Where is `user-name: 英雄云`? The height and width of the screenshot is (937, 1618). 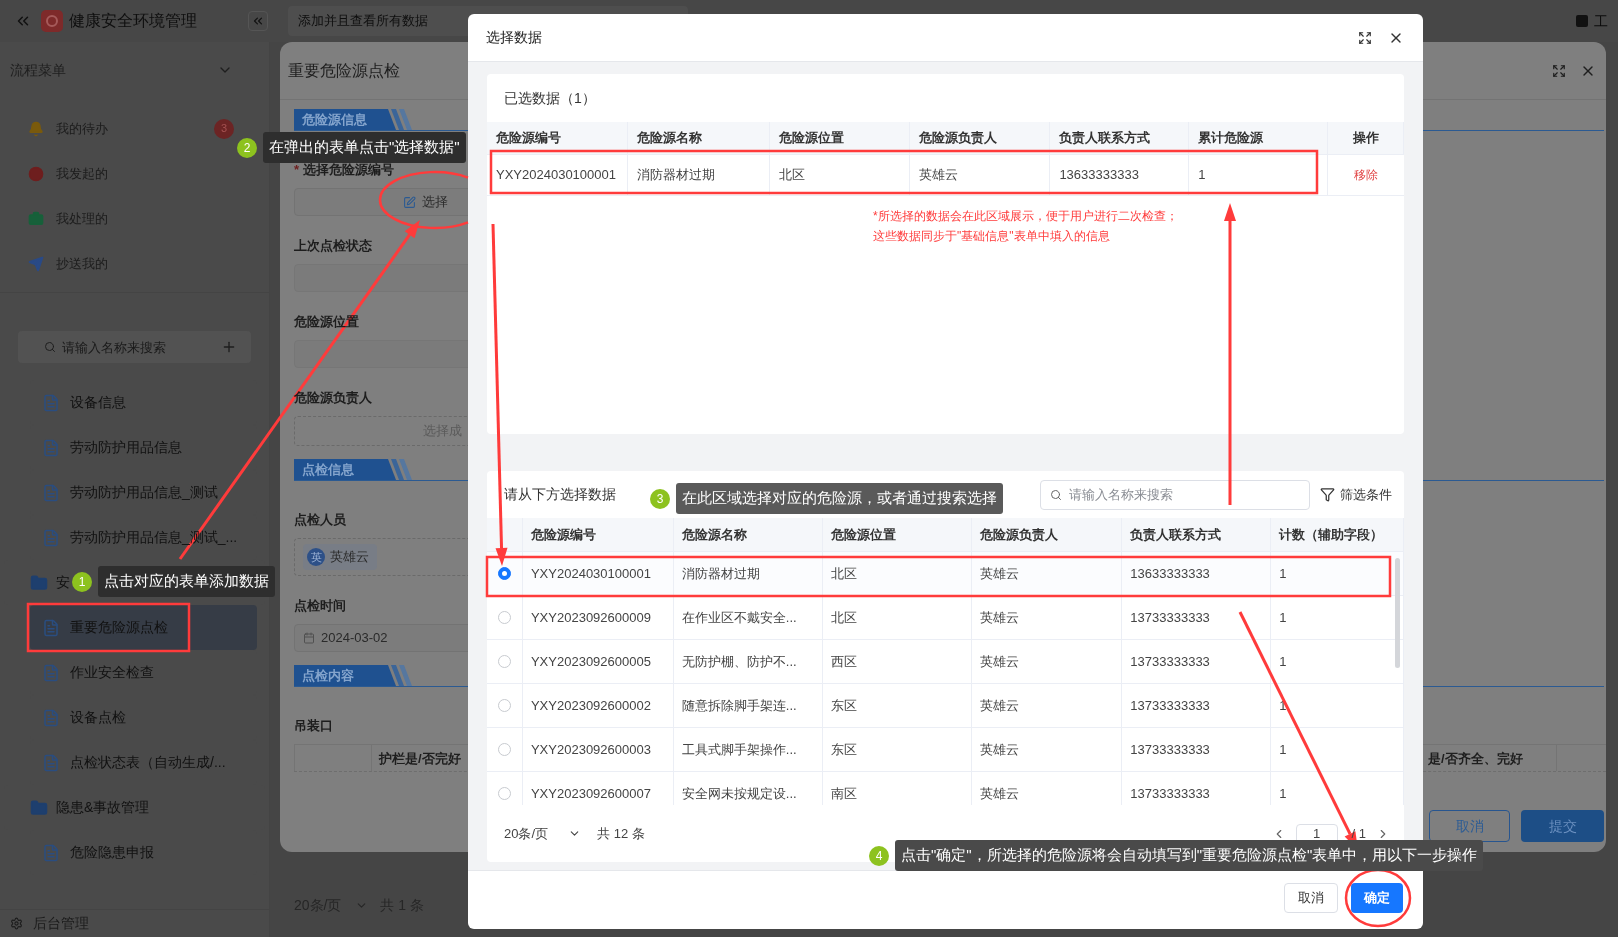 user-name: 英雄云 is located at coordinates (350, 557).